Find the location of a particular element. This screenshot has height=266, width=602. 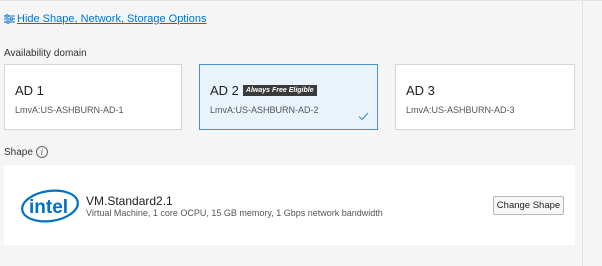

intel-logo: intel is located at coordinates (50, 206).